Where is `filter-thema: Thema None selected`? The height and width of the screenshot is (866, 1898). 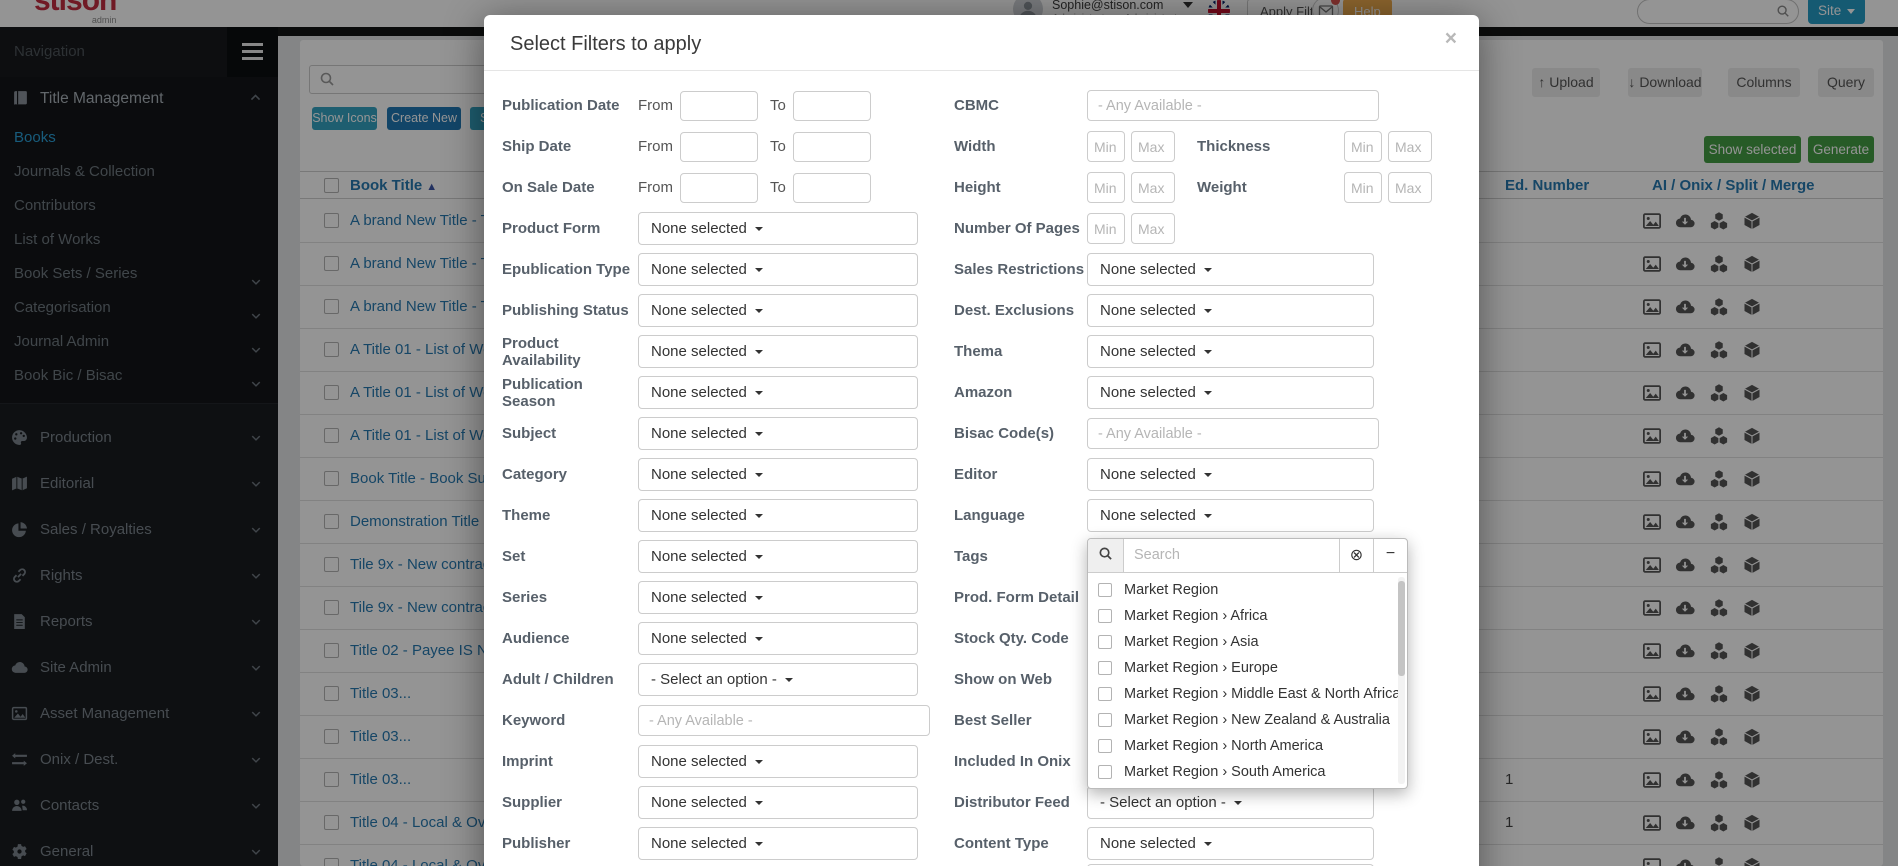 filter-thema: Thema None selected is located at coordinates (1214, 351).